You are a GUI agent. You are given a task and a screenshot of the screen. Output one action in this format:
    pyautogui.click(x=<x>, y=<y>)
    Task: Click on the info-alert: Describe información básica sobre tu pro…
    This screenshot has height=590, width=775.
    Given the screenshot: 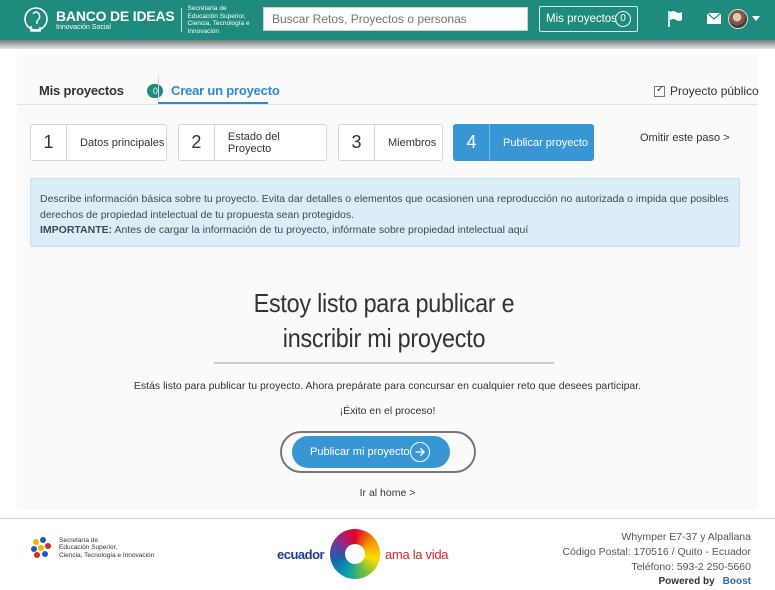 What is the action you would take?
    pyautogui.click(x=385, y=212)
    